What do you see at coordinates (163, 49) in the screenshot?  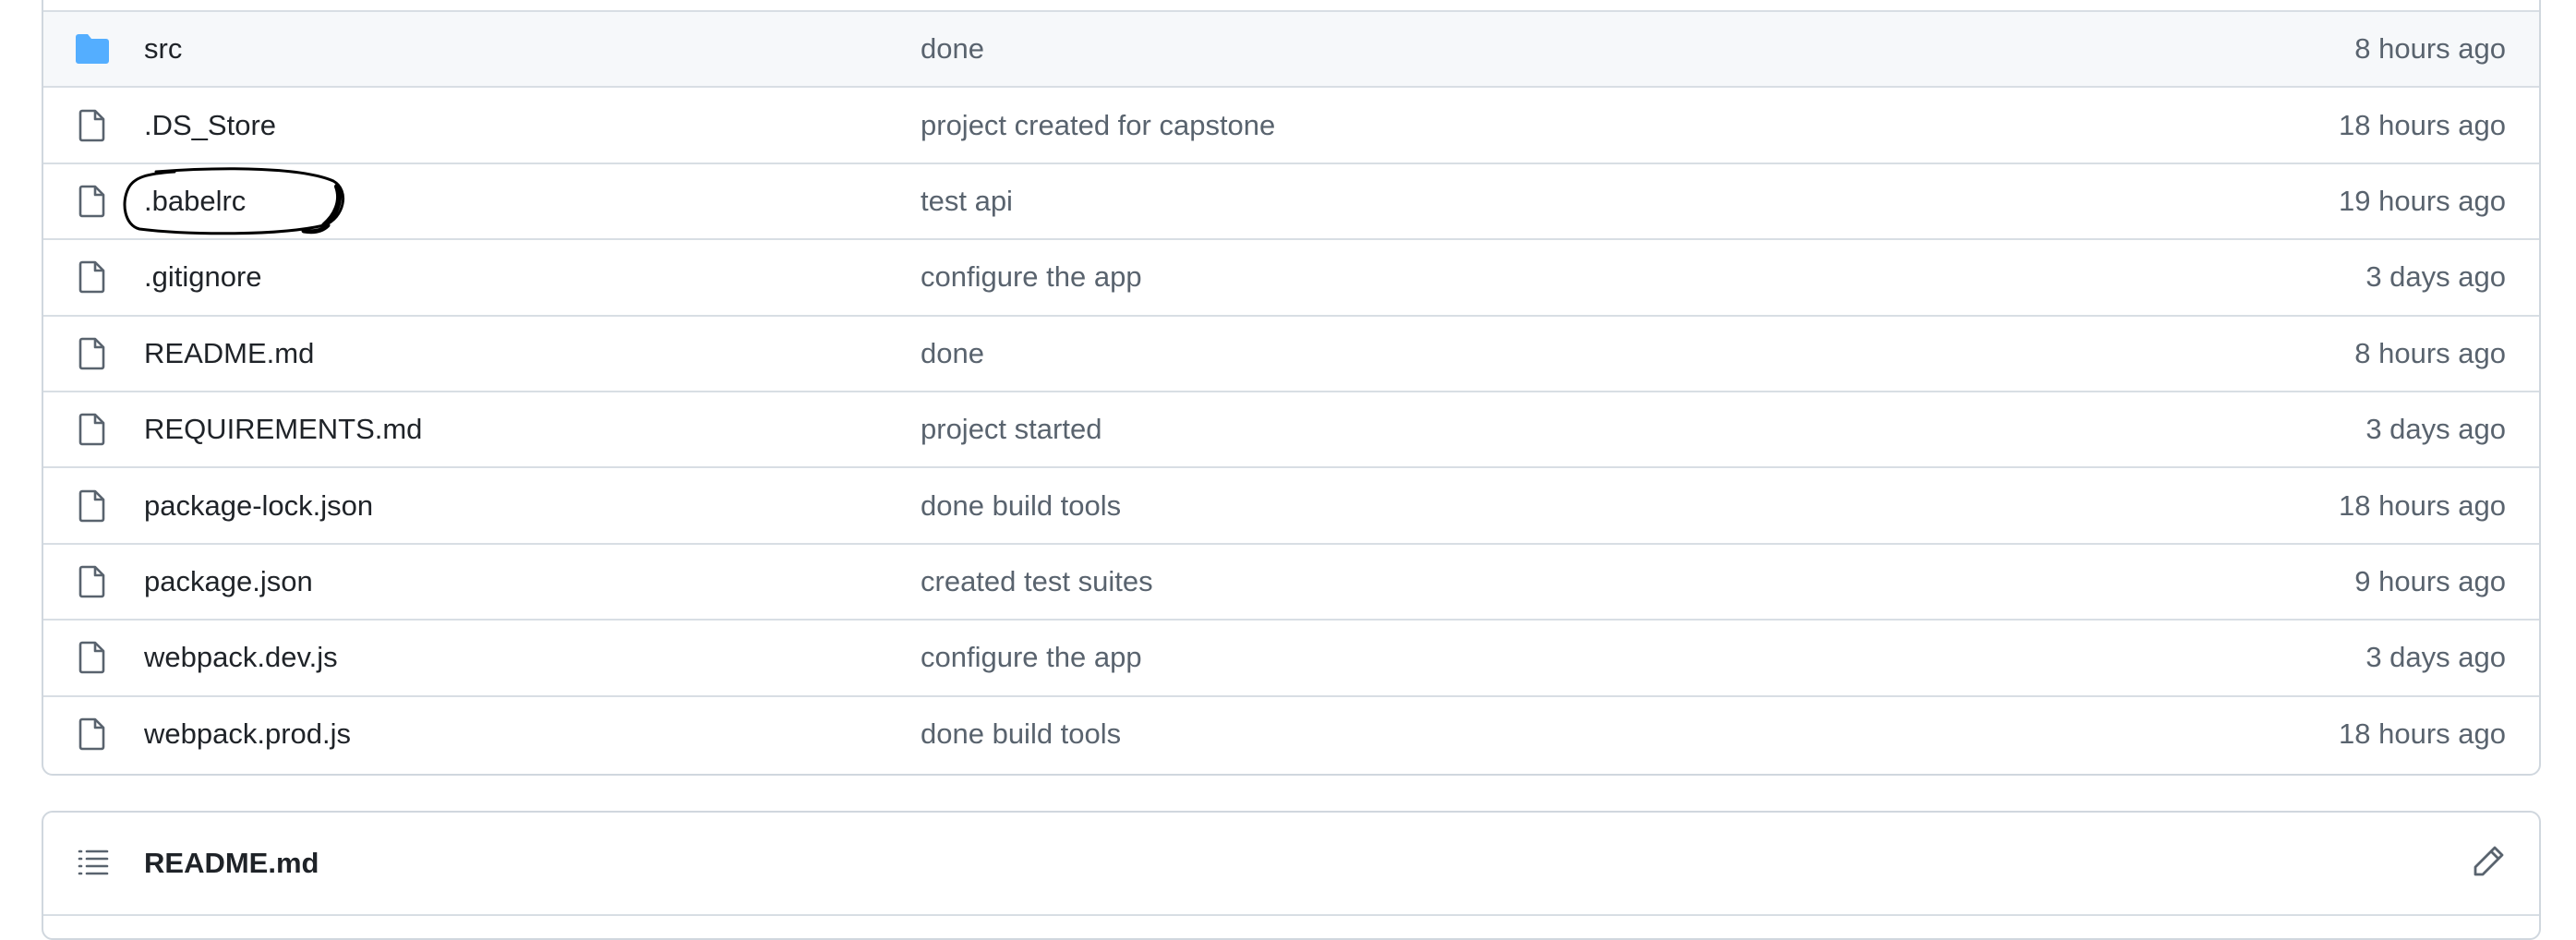 I see `file-name-link: src` at bounding box center [163, 49].